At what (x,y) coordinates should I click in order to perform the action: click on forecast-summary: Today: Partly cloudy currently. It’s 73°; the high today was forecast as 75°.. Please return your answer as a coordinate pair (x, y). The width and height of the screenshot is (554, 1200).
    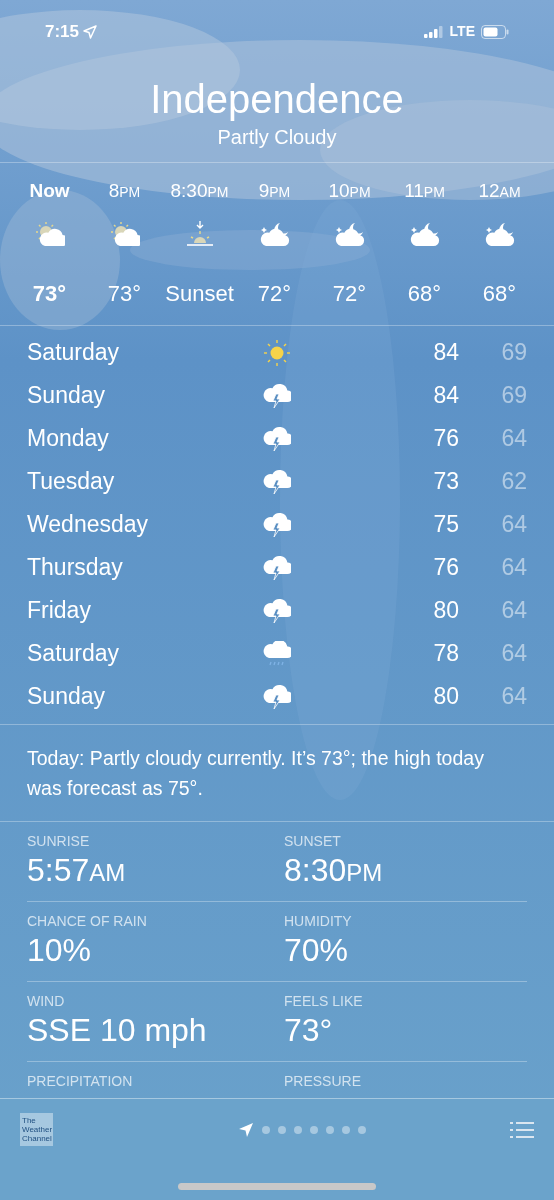
    Looking at the image, I should click on (255, 773).